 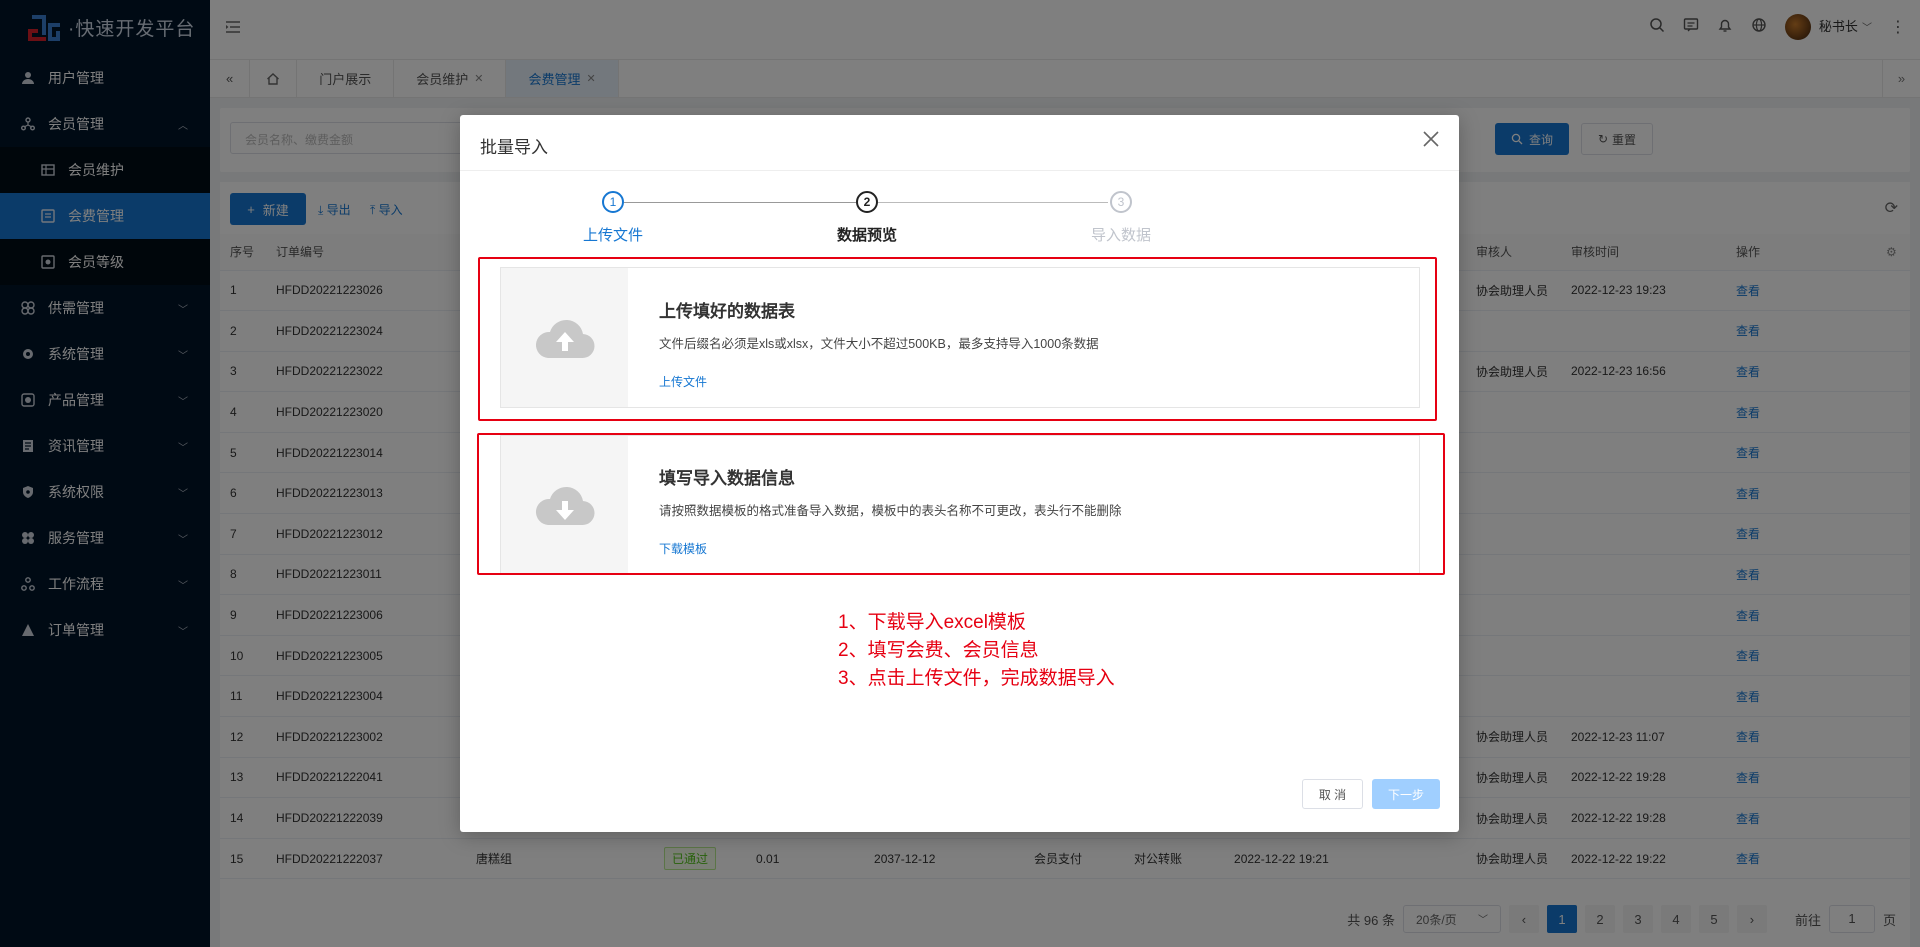 I want to click on steps: 1 上传文件 2 数据预览 3 导入数据, so click(x=959, y=217).